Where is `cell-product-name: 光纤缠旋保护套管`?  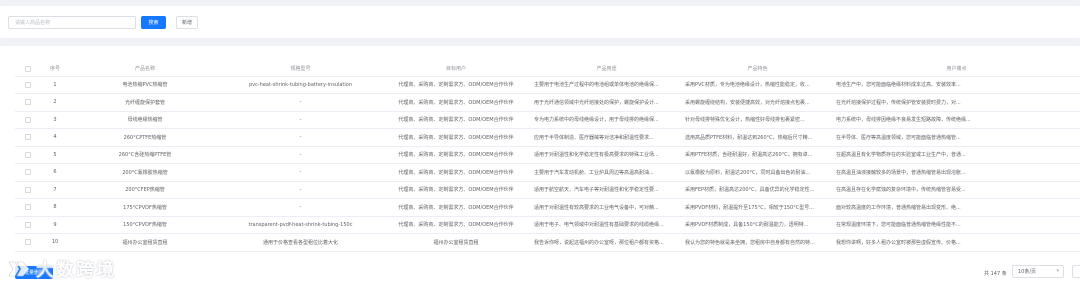 cell-product-name: 光纤缠旋保护套管 is located at coordinates (145, 102).